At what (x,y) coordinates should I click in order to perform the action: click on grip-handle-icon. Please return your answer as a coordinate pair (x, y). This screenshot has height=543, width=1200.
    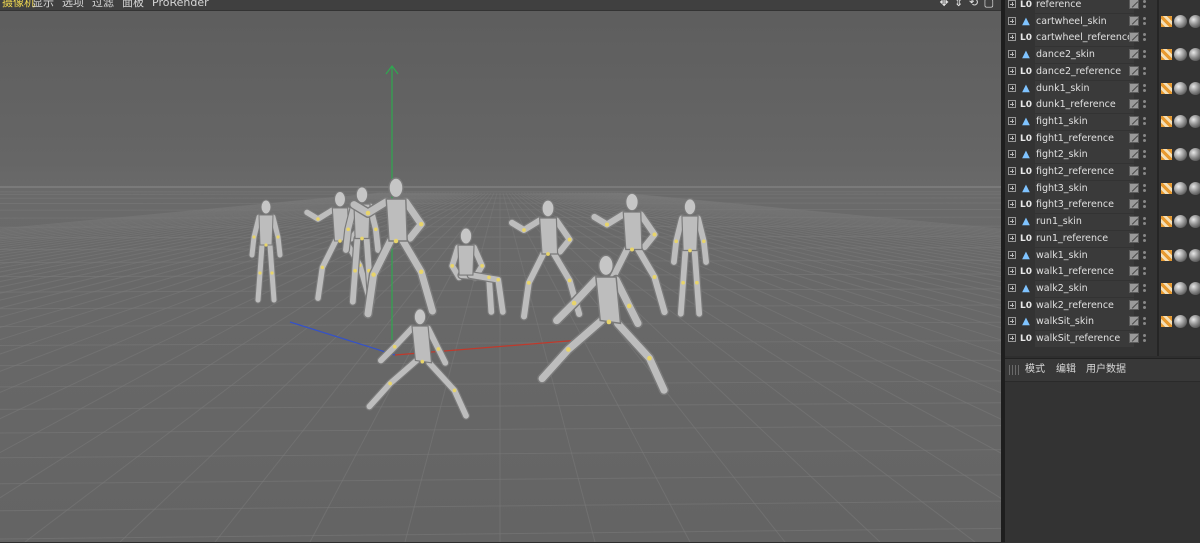
    Looking at the image, I should click on (1014, 370).